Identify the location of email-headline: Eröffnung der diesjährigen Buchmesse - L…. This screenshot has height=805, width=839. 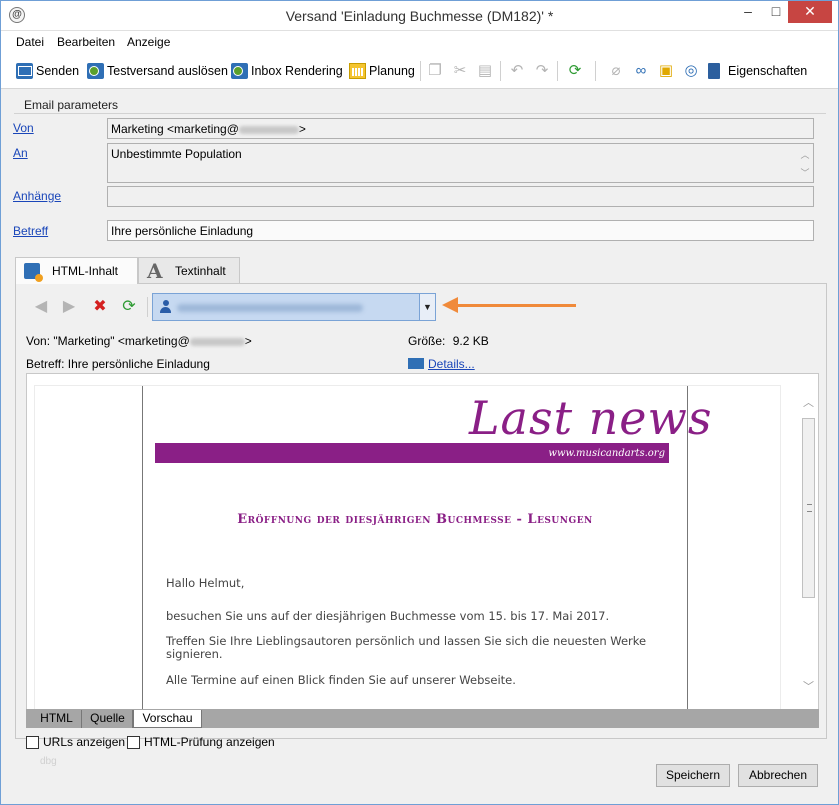
(415, 519).